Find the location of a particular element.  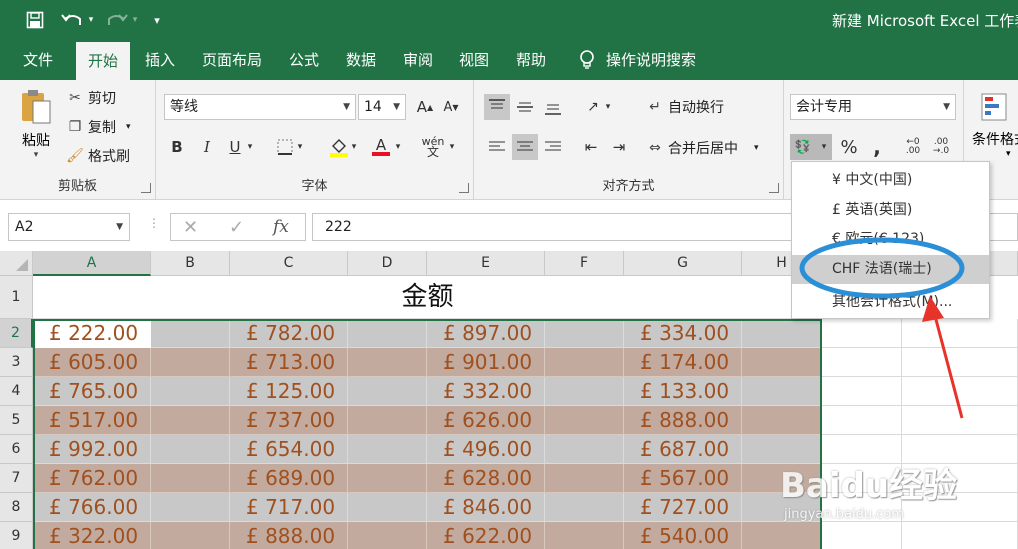

insert-function-icon: fx is located at coordinates (281, 227).